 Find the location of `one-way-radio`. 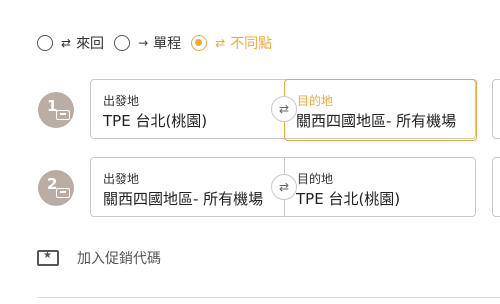

one-way-radio is located at coordinates (122, 43).